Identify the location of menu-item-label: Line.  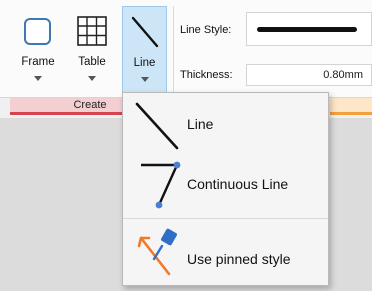
(200, 124).